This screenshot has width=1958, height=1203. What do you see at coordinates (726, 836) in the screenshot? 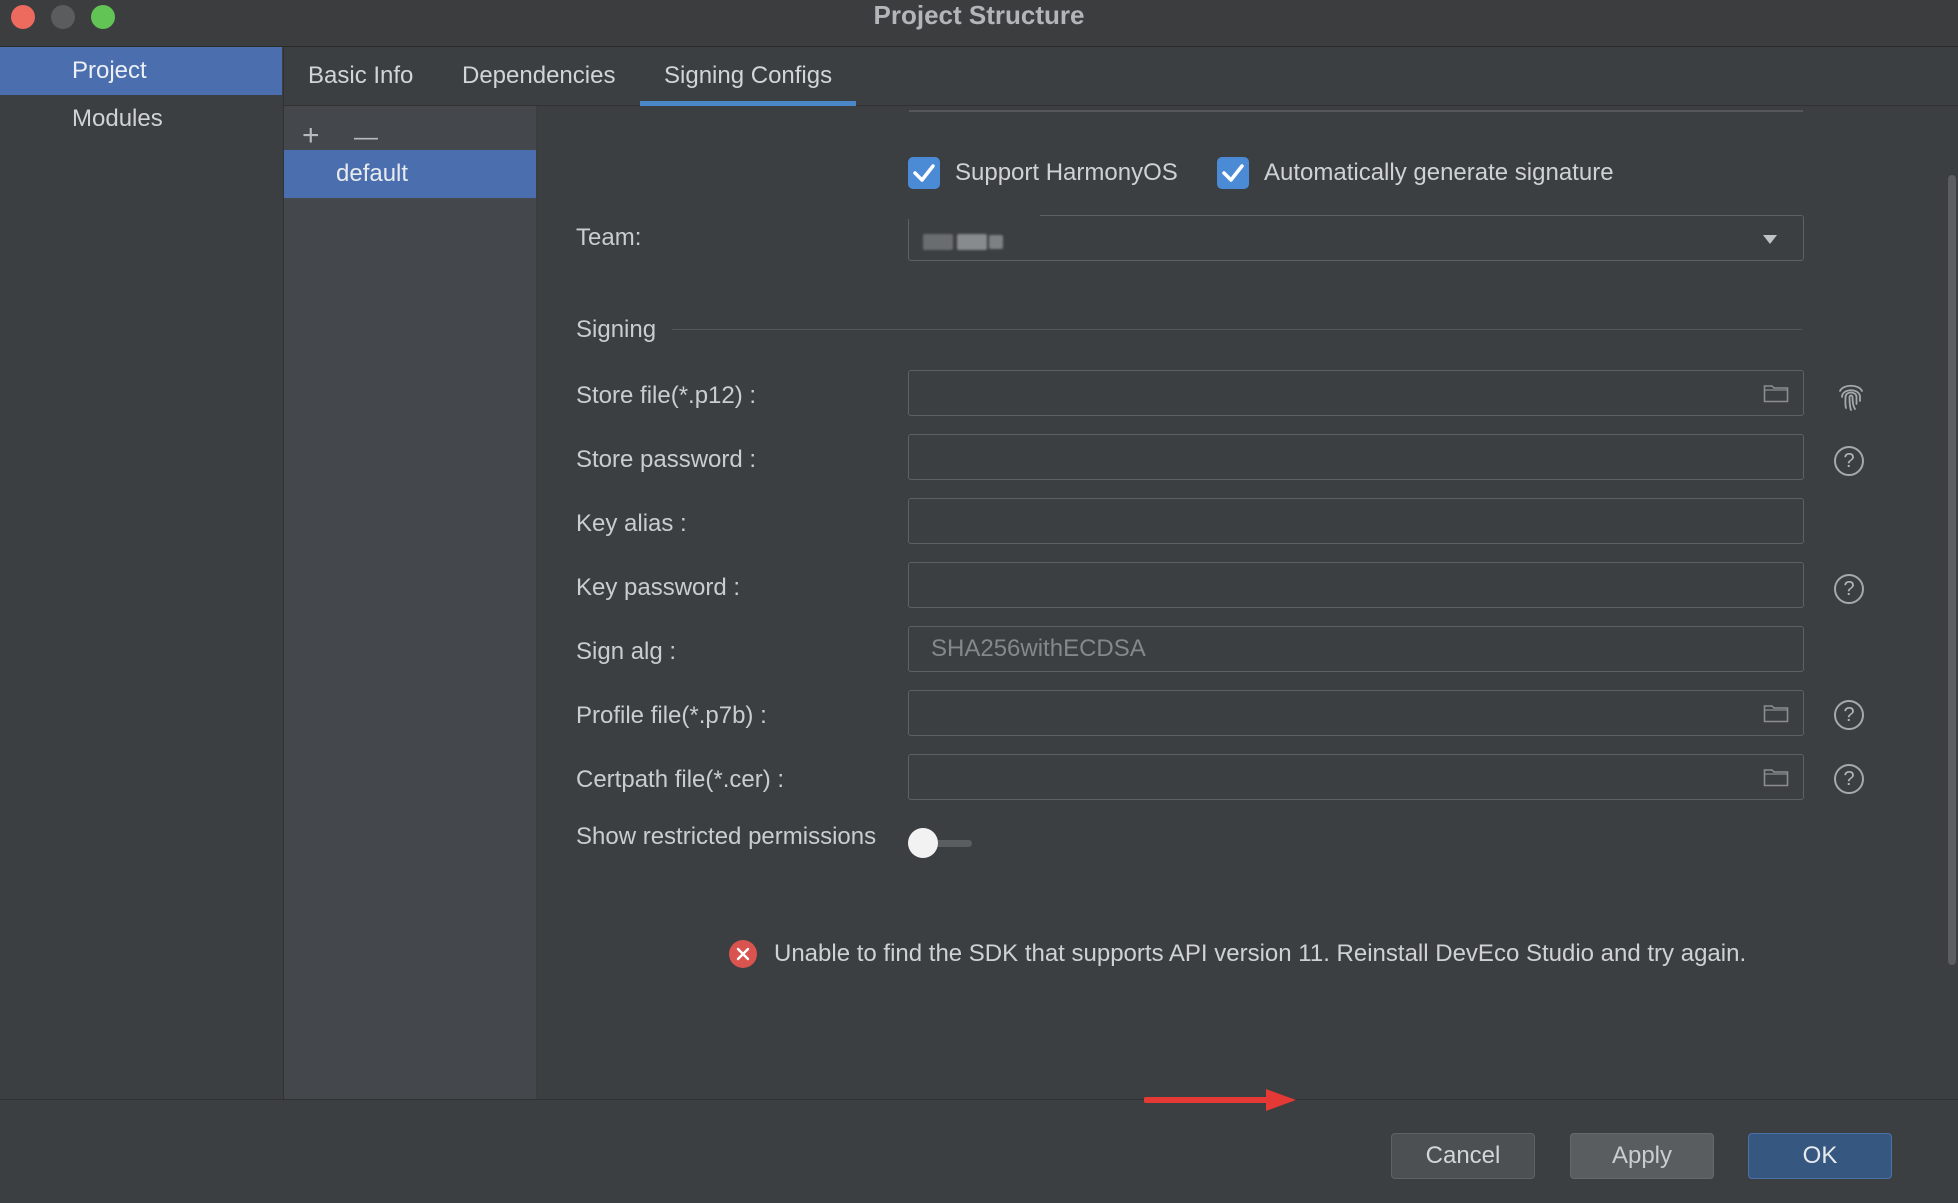
I see `restricted-permissions-label: Show restricted permissions` at bounding box center [726, 836].